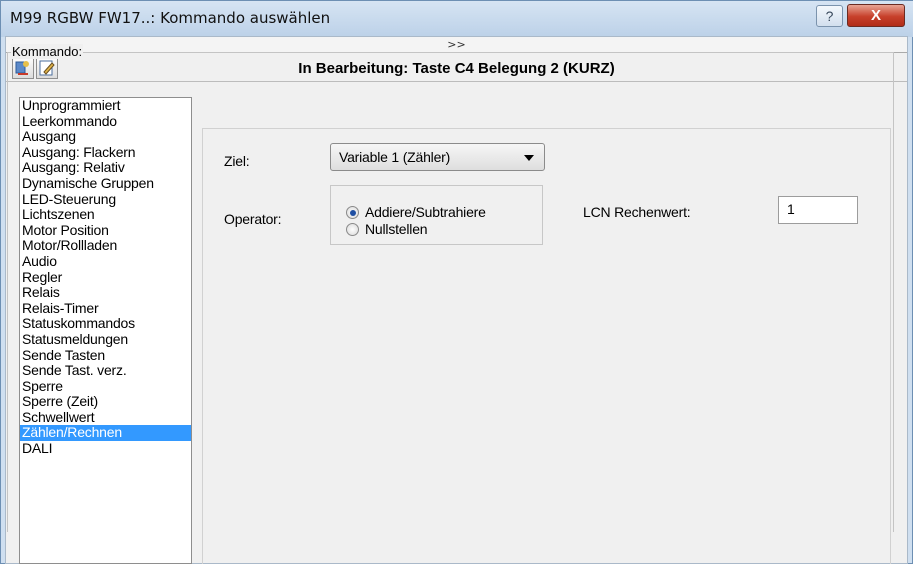 The image size is (913, 564). Describe the element at coordinates (456, 45) in the screenshot. I see `expand-toggle: >>` at that location.